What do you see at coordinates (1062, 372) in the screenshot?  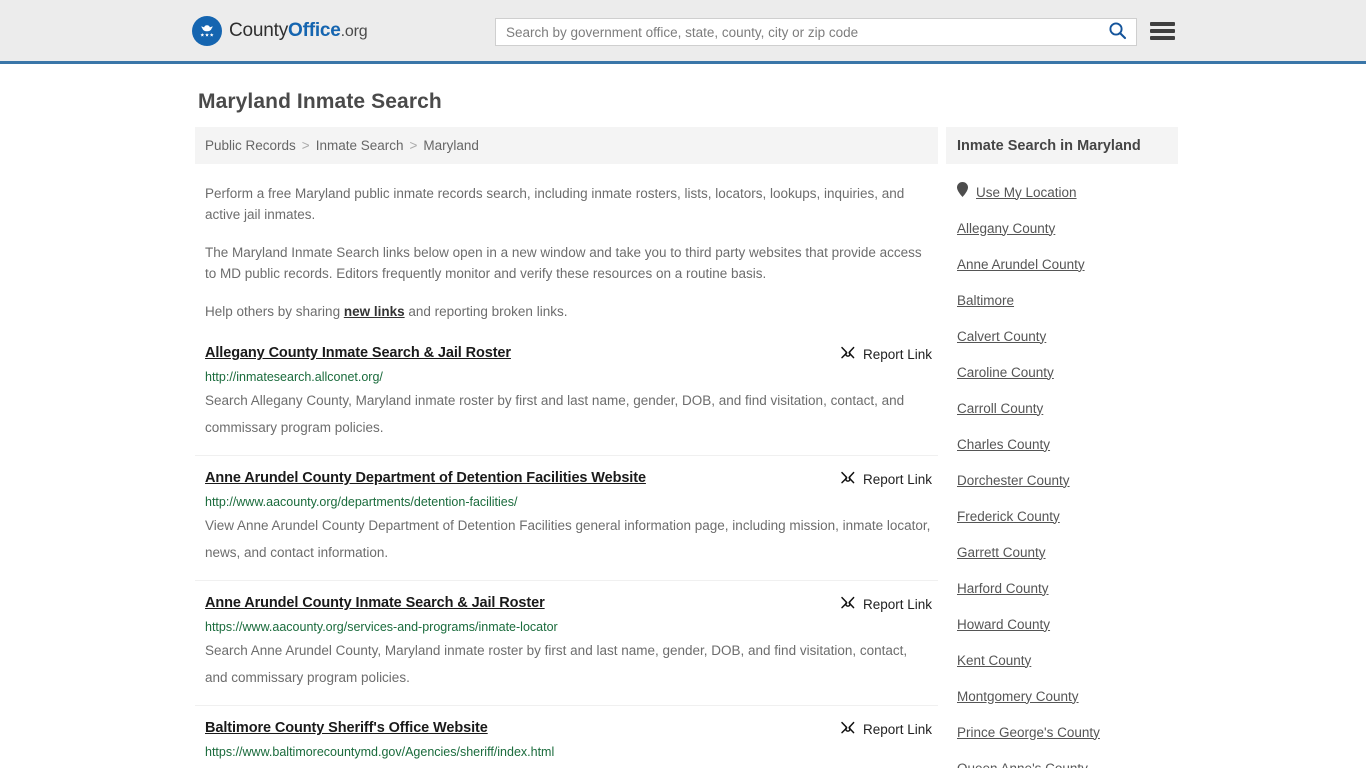 I see `sidebar-item-caroline-county: Caroline County` at bounding box center [1062, 372].